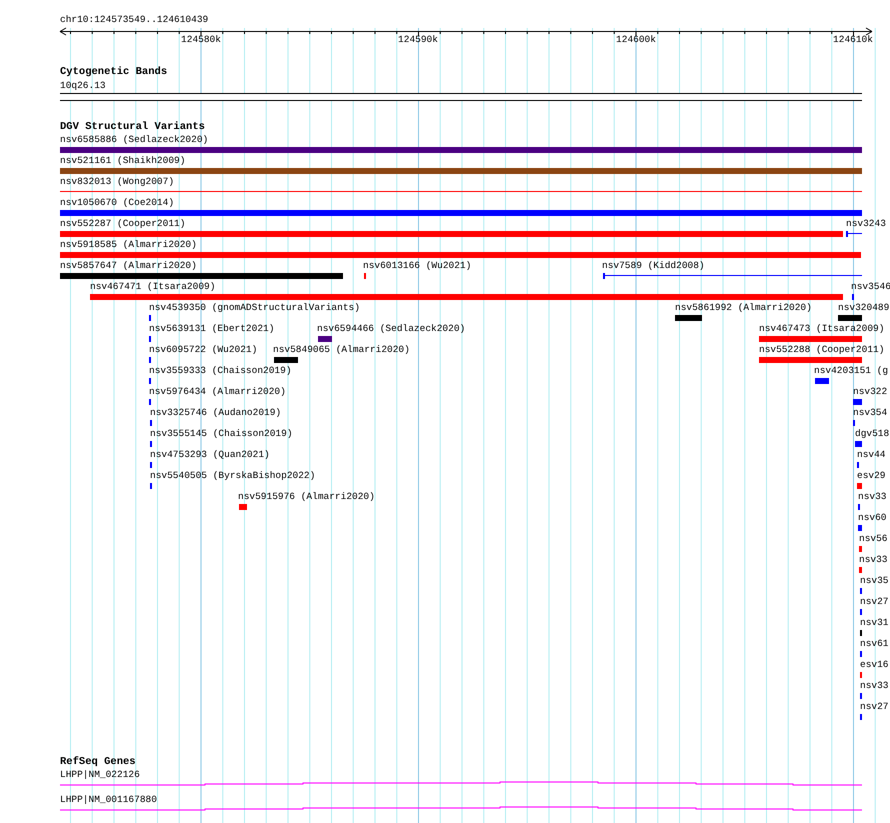 This screenshot has width=890, height=823. Describe the element at coordinates (871, 476) in the screenshot. I see `variant-label: esv29` at that location.